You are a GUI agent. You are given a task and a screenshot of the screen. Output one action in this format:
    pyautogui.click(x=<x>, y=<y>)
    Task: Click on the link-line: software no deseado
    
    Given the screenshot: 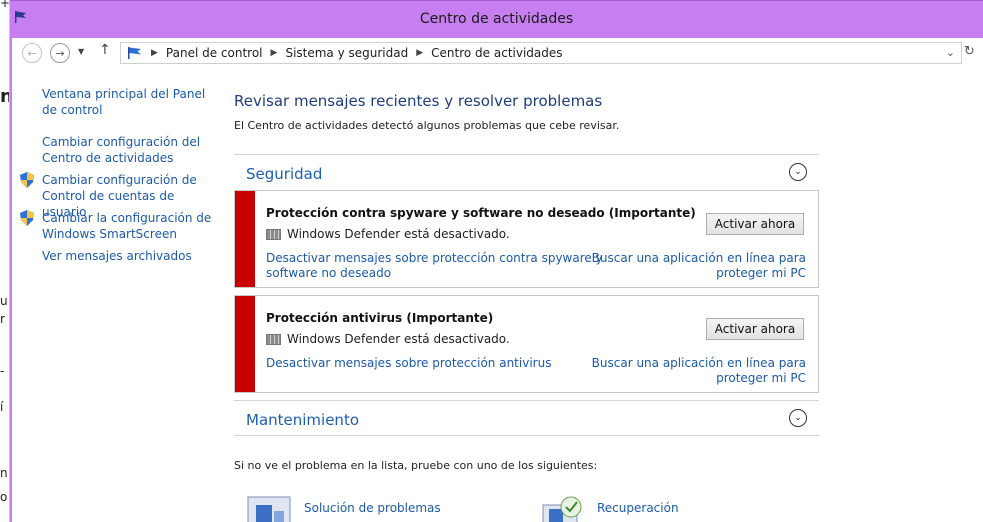 What is the action you would take?
    pyautogui.click(x=329, y=273)
    